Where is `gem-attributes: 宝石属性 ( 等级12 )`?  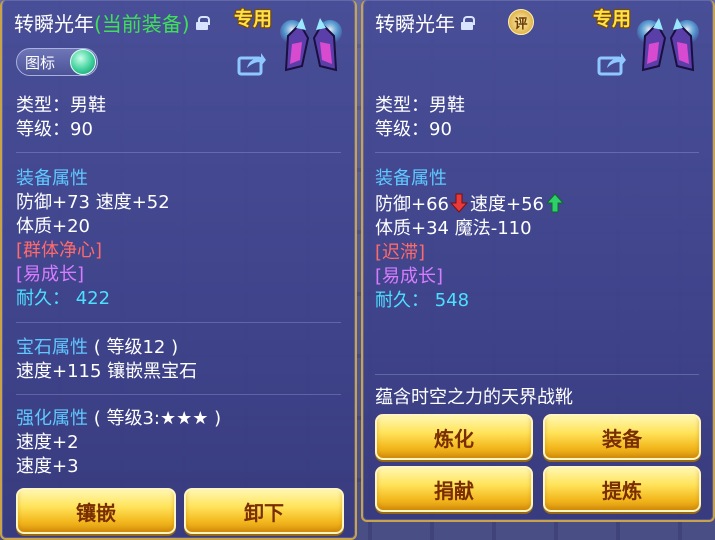
gem-attributes: 宝石属性 ( 等级12 ) is located at coordinates (97, 348).